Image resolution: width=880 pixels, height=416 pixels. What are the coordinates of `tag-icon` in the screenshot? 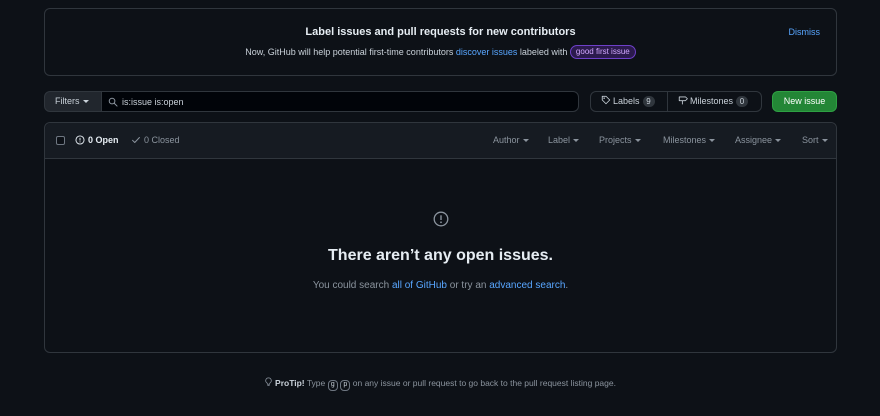 It's located at (606, 100).